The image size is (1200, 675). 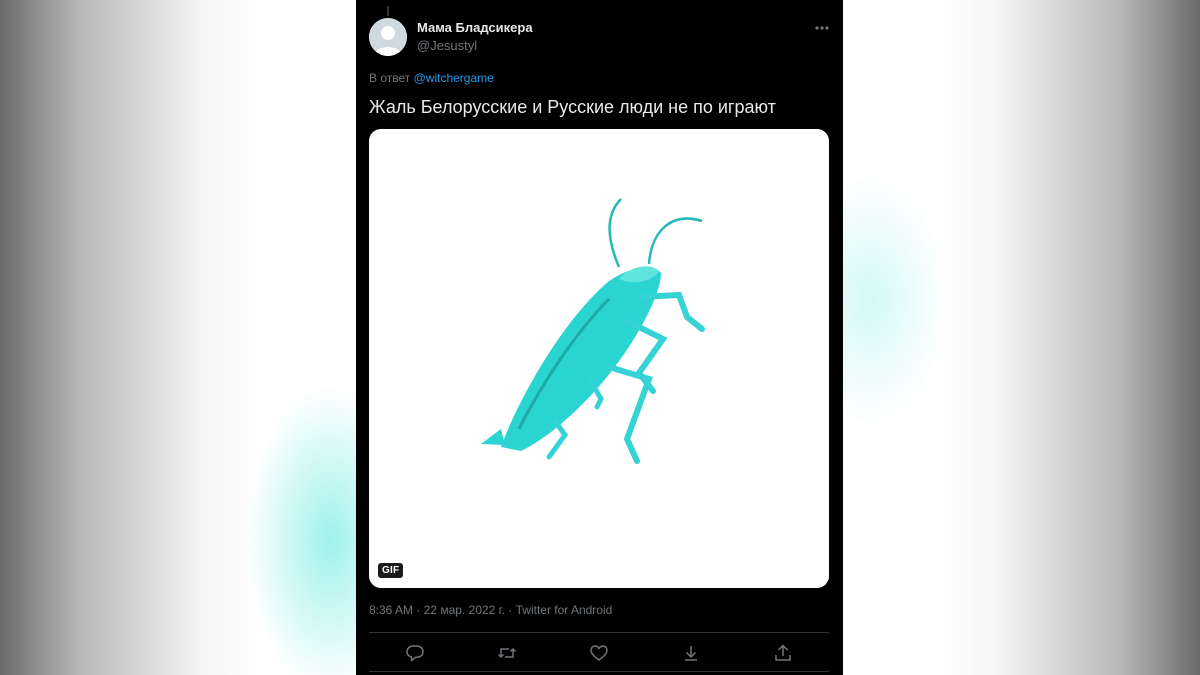 I want to click on retweet-button, so click(x=507, y=653).